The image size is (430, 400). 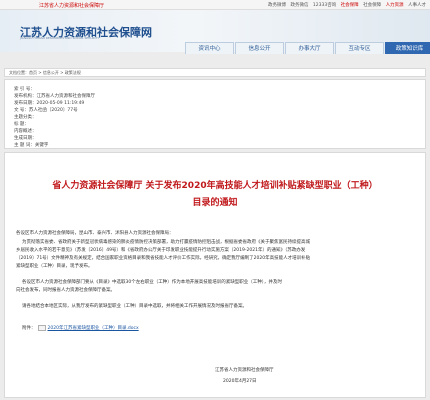 I want to click on link-social-security: 社会保障, so click(x=350, y=5).